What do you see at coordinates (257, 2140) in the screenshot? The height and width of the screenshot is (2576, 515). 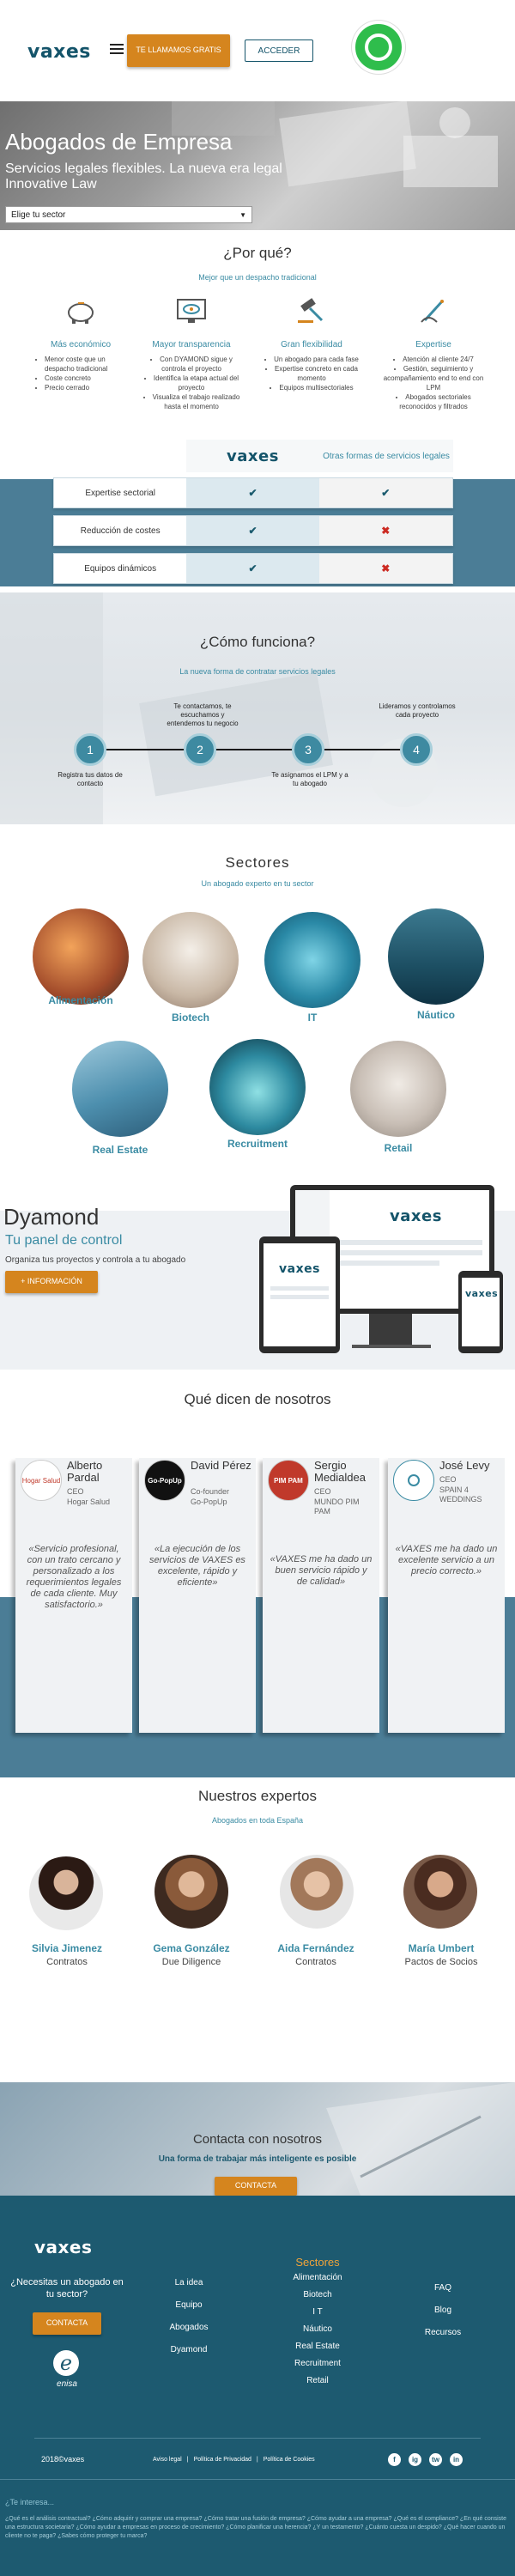 I see `contact-title: Contacta con nosotros` at bounding box center [257, 2140].